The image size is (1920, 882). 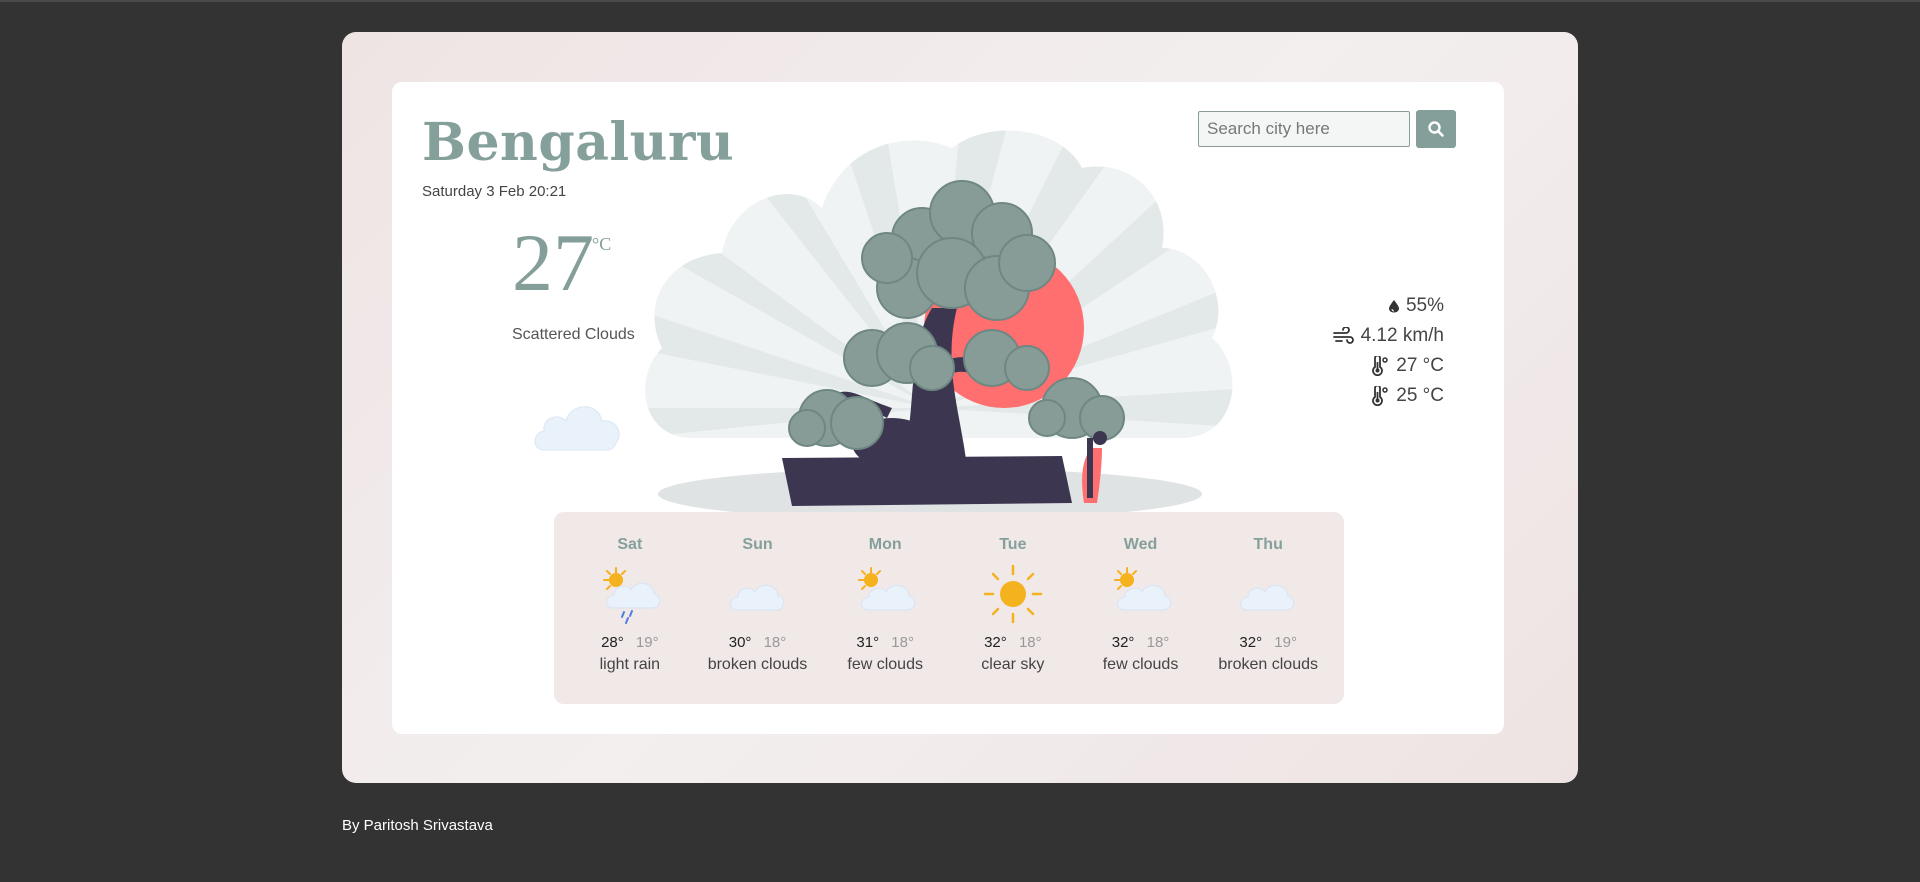 What do you see at coordinates (960, 1) in the screenshot?
I see `top-border` at bounding box center [960, 1].